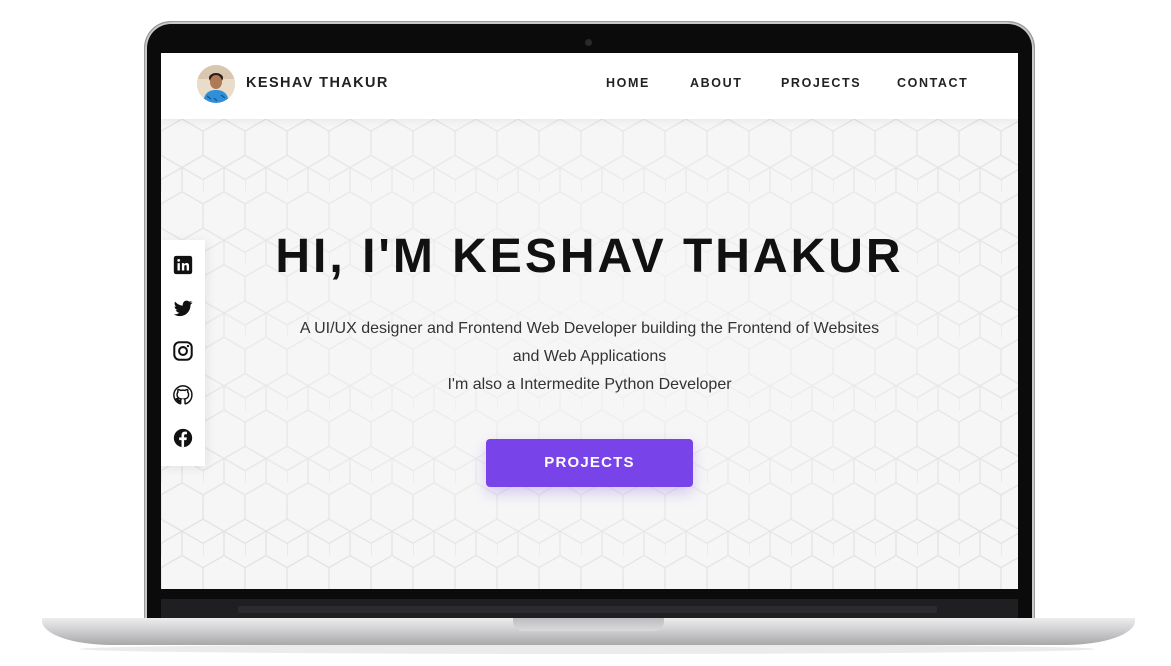  I want to click on facebook-icon, so click(183, 438).